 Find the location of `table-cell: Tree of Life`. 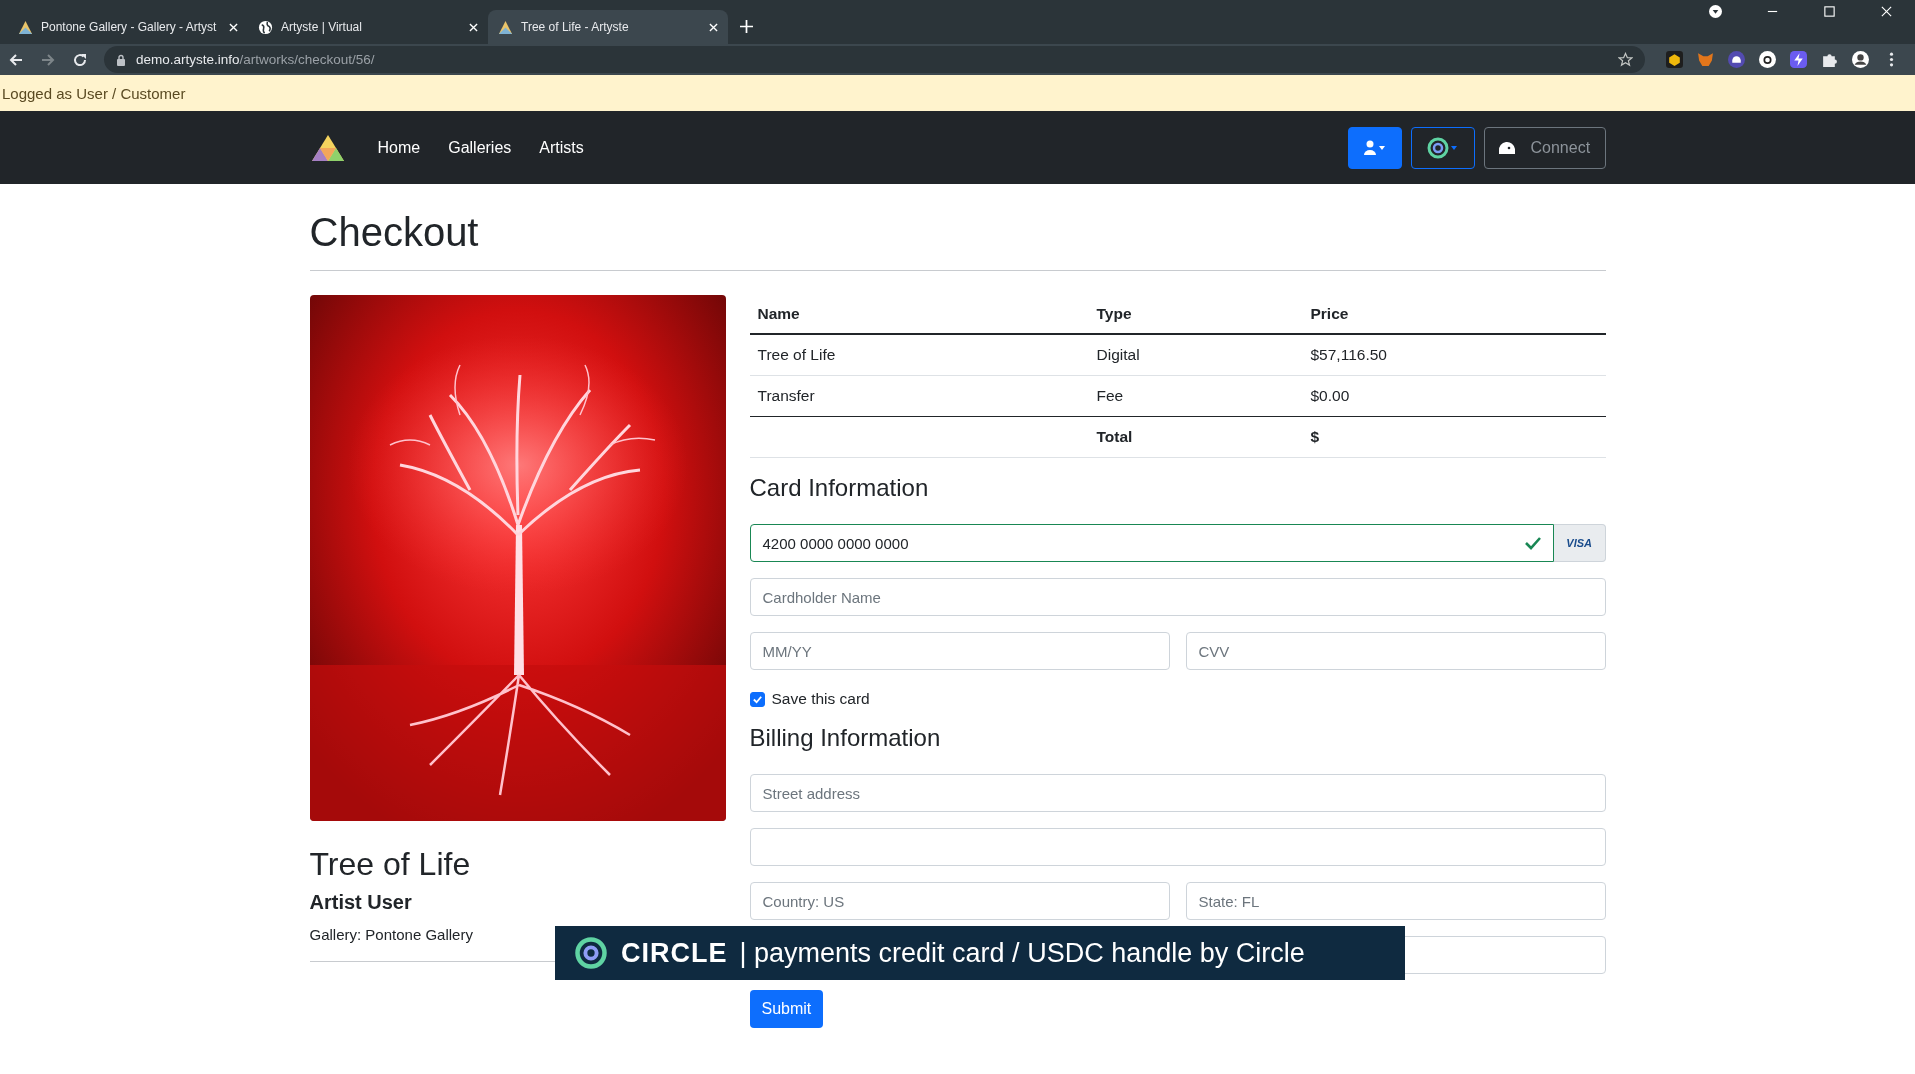

table-cell: Tree of Life is located at coordinates (919, 355).